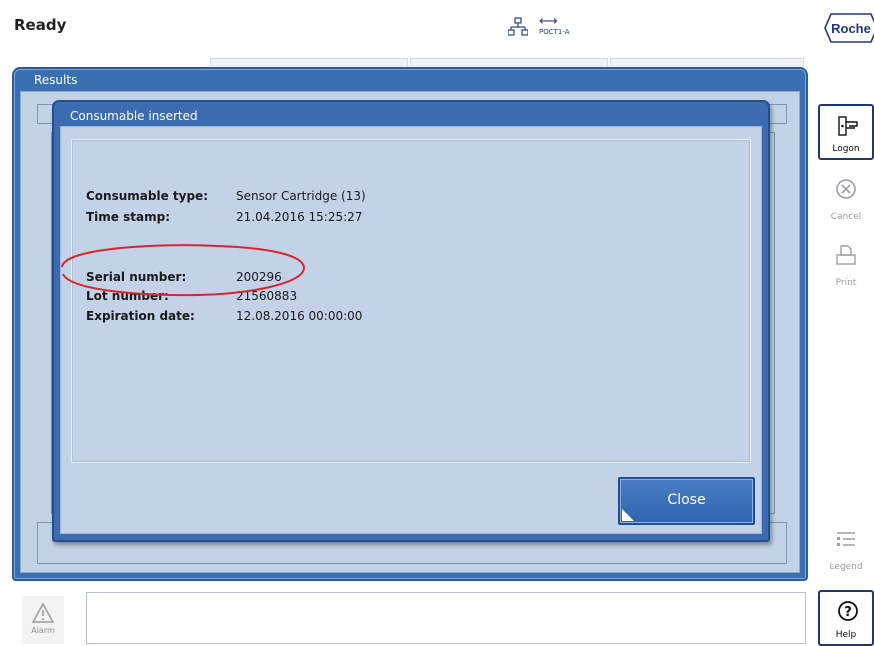 Image resolution: width=874 pixels, height=646 pixels. What do you see at coordinates (446, 618) in the screenshot?
I see `message-field` at bounding box center [446, 618].